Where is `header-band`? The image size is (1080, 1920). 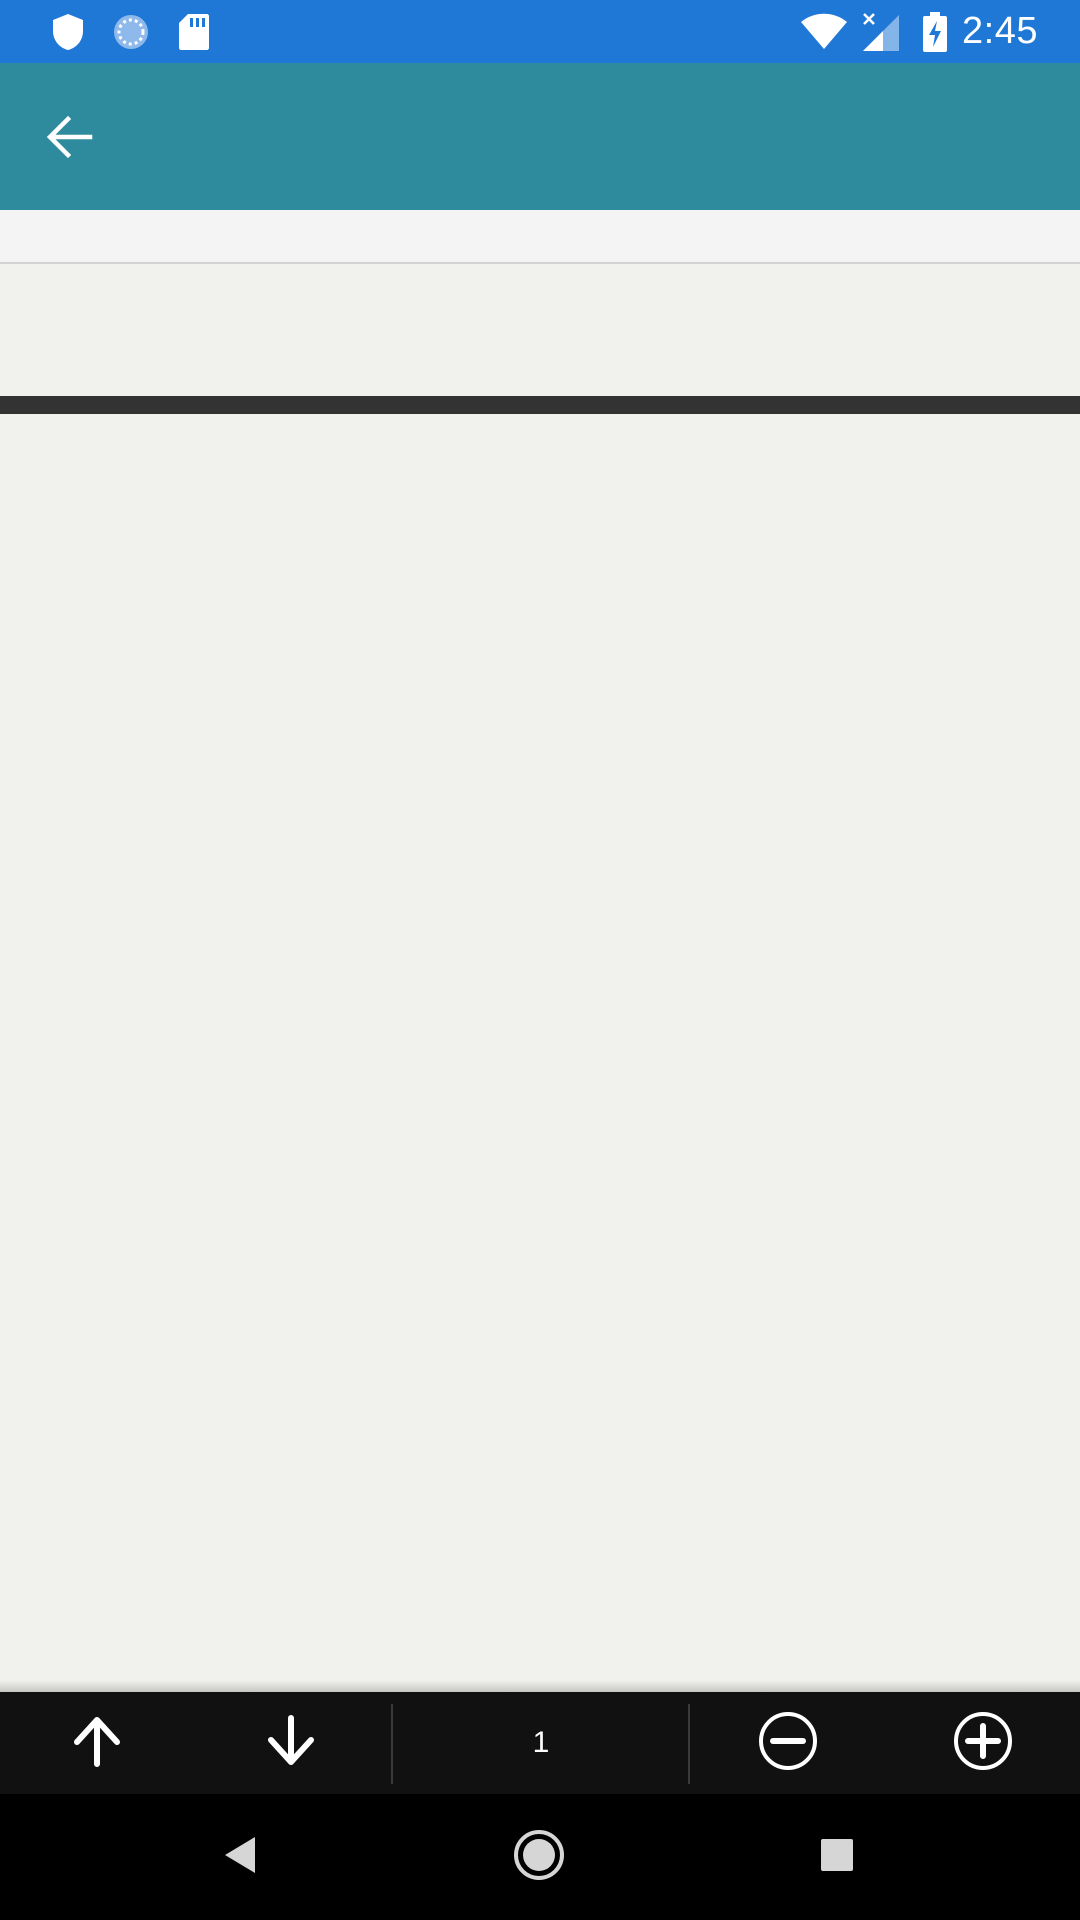 header-band is located at coordinates (540, 330).